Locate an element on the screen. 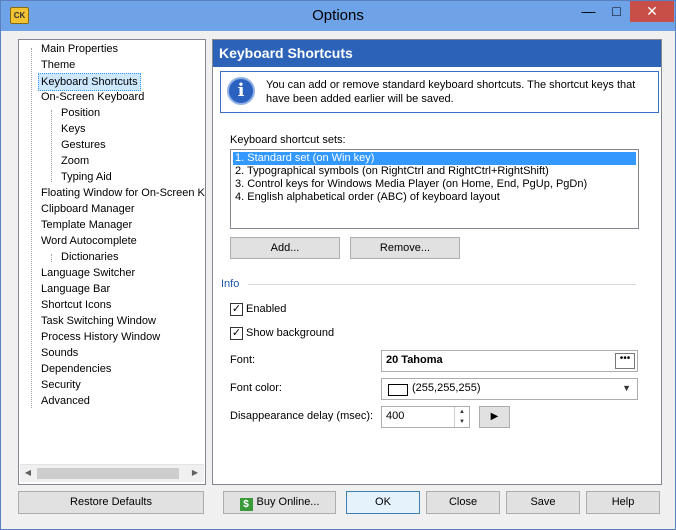 This screenshot has width=676, height=530. list-item: 1. Standard set (on Win key) is located at coordinates (434, 158).